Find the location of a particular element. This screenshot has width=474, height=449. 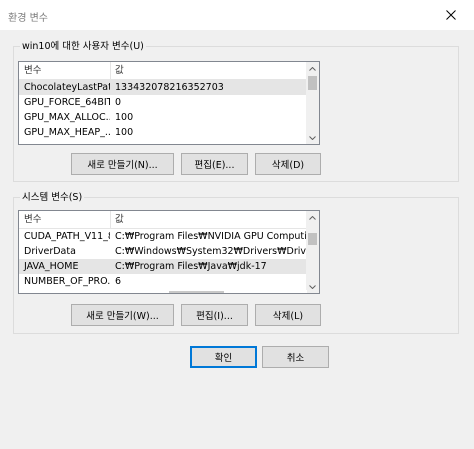

variable-value: C:₩Windows₩System32₩Drivers₩DriverData is located at coordinates (211, 251).